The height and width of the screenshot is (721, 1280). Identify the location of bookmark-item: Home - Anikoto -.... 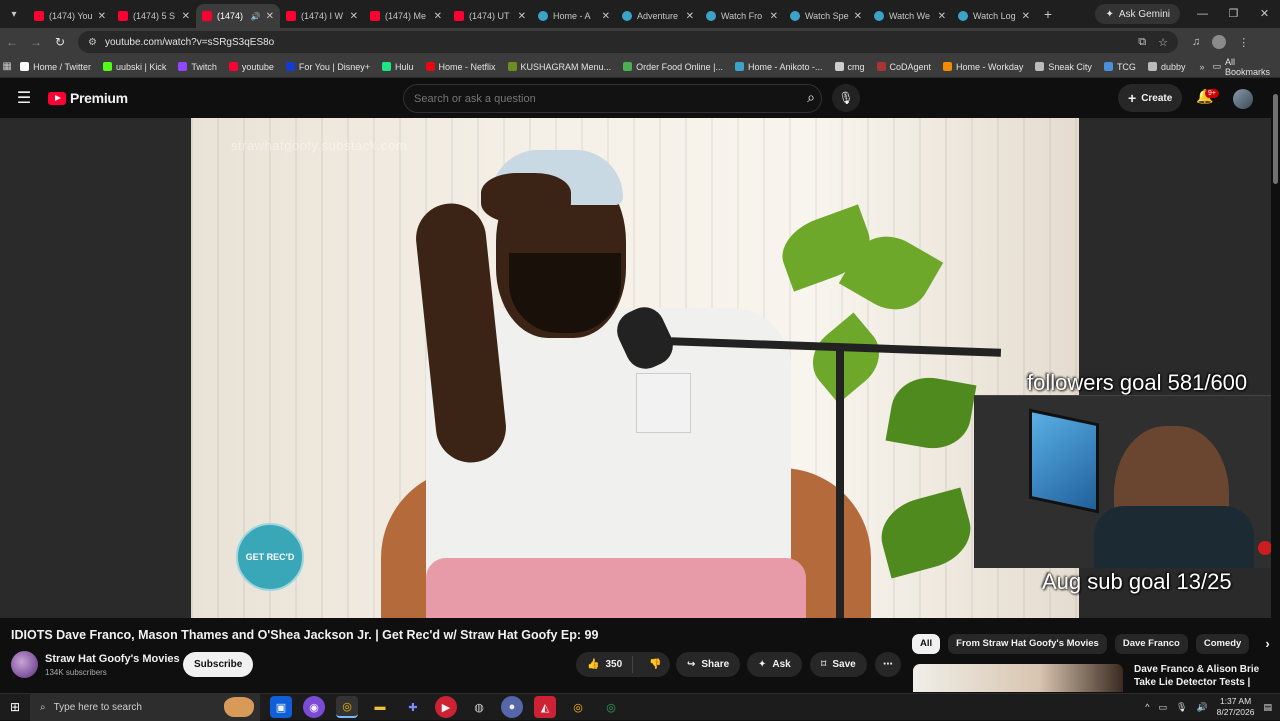
(779, 67).